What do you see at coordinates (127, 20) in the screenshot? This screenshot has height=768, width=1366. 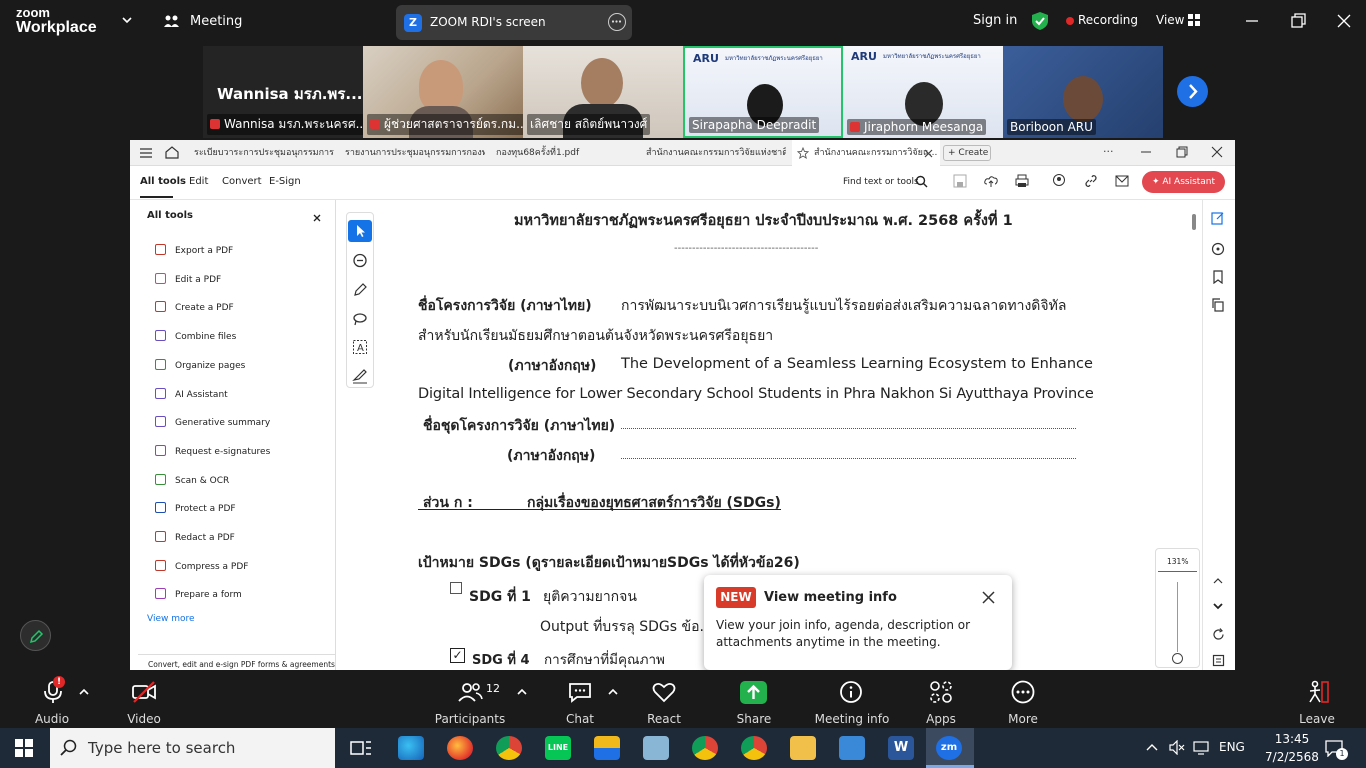 I see `chevron-down-icon` at bounding box center [127, 20].